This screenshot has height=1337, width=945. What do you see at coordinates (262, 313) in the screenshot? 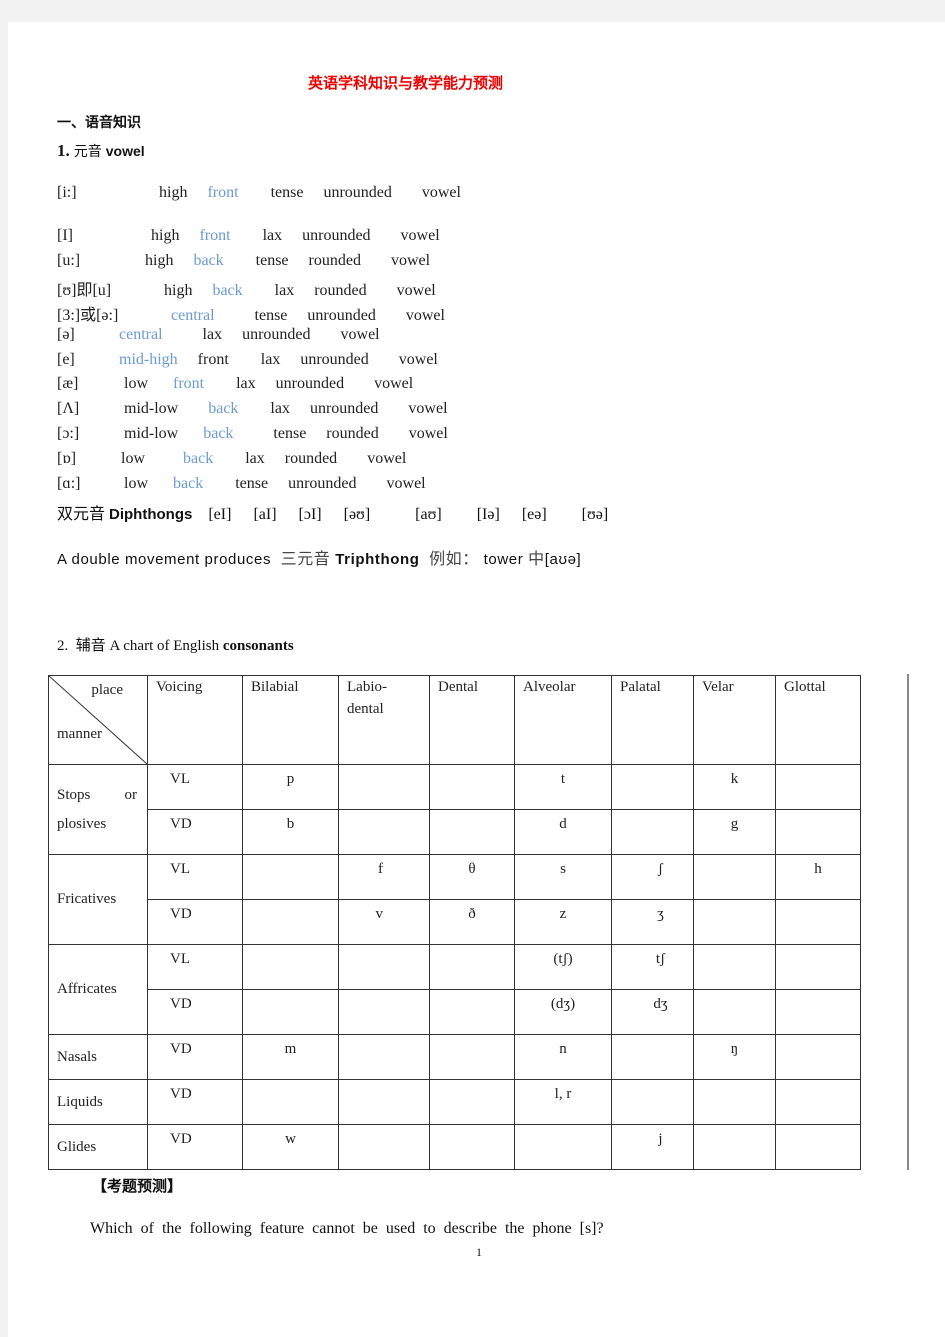
I see `vowel-row: [3:]或[ə:] central tense unrounded vowel` at bounding box center [262, 313].